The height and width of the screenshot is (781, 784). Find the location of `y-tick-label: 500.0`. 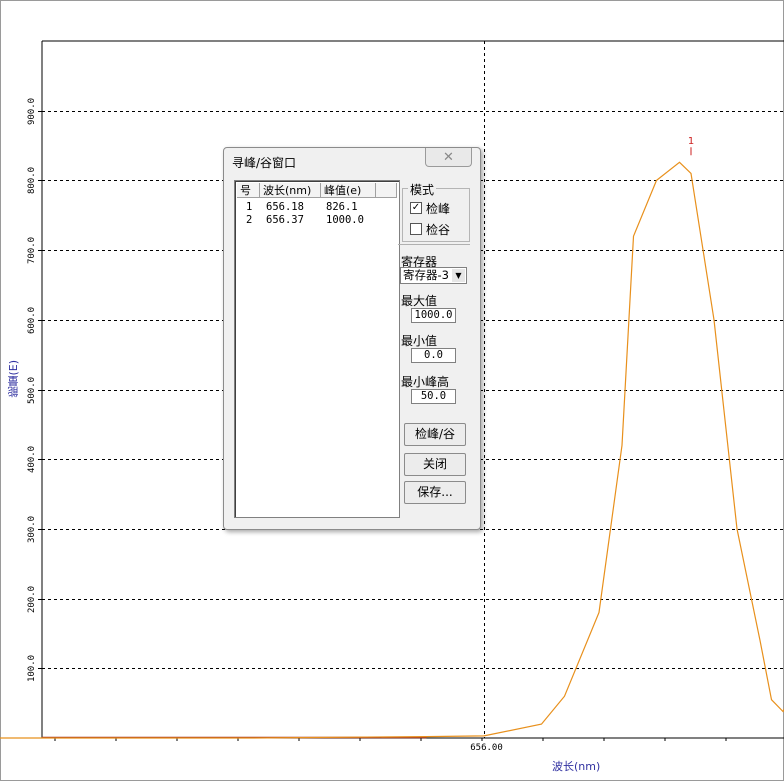

y-tick-label: 500.0 is located at coordinates (32, 390).